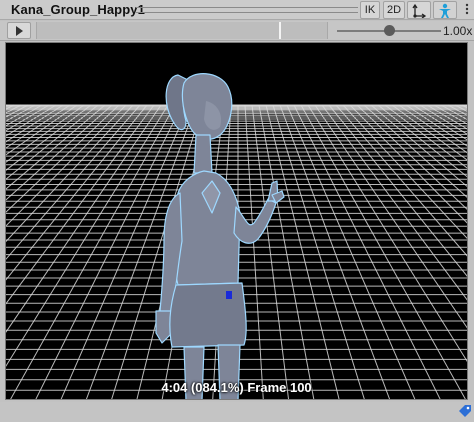  What do you see at coordinates (280, 30) in the screenshot?
I see `playhead` at bounding box center [280, 30].